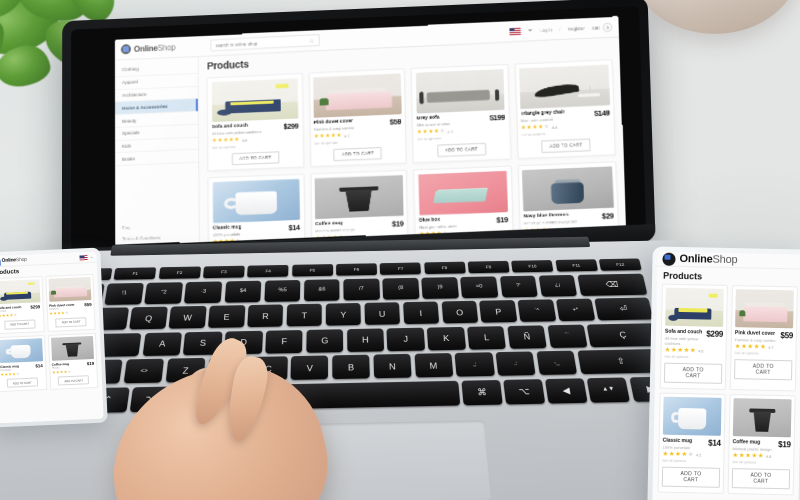 The height and width of the screenshot is (500, 800). Describe the element at coordinates (474, 364) in the screenshot. I see `key-space: ,;` at that location.